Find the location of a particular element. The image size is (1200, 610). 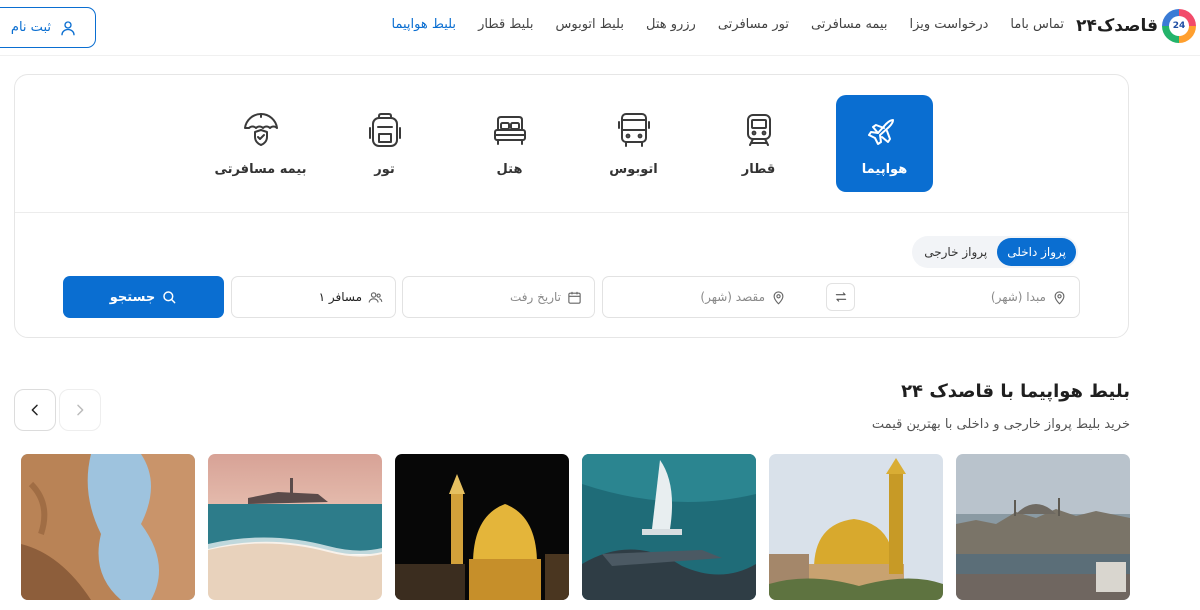

bus-icon is located at coordinates (633, 130).